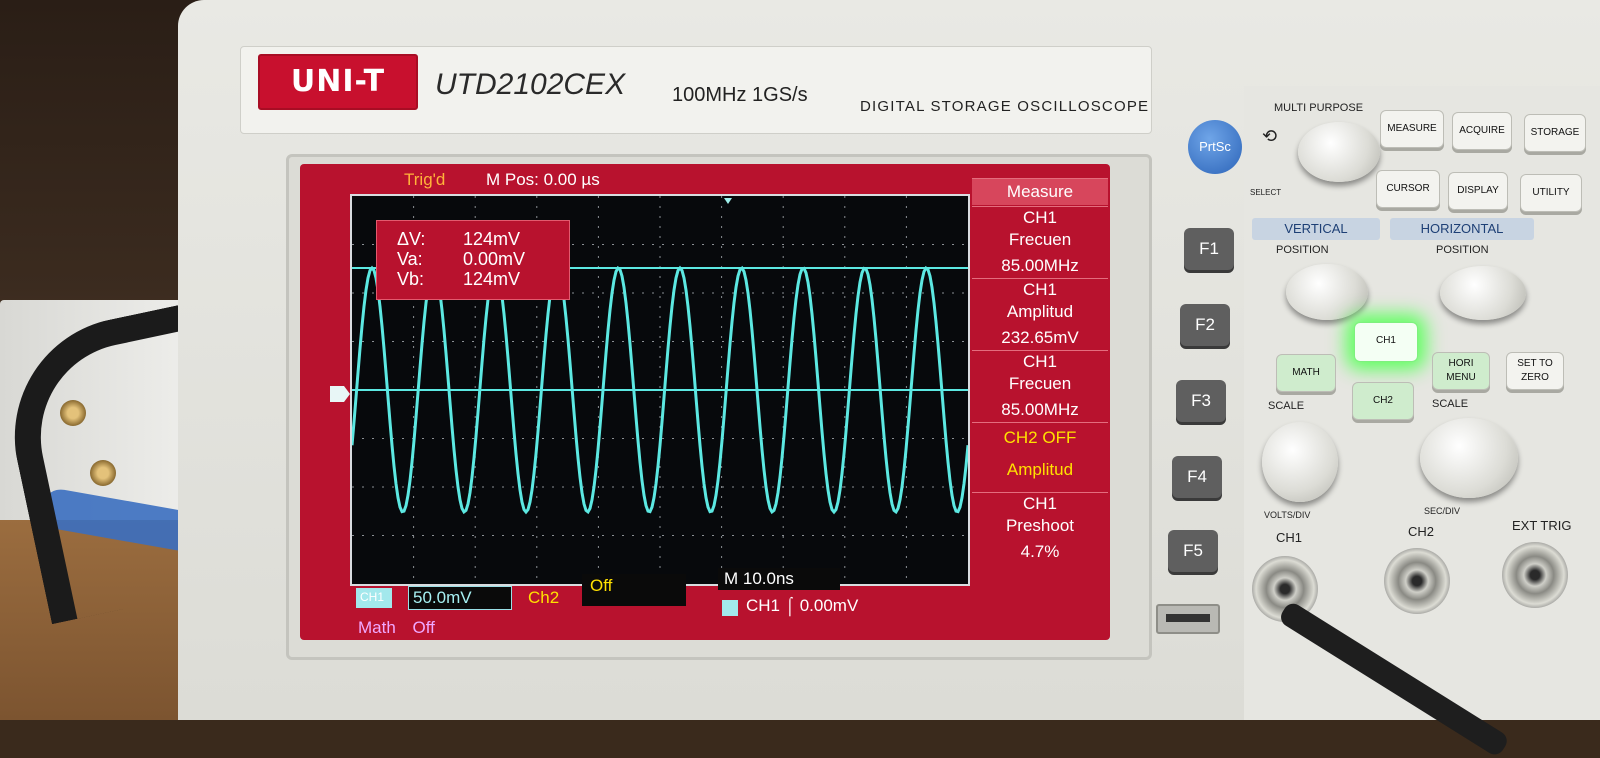 This screenshot has height=758, width=1600. I want to click on cursor-readout: ΔV: 124mV Va: 0.00mV Vb: 124mV, so click(473, 260).